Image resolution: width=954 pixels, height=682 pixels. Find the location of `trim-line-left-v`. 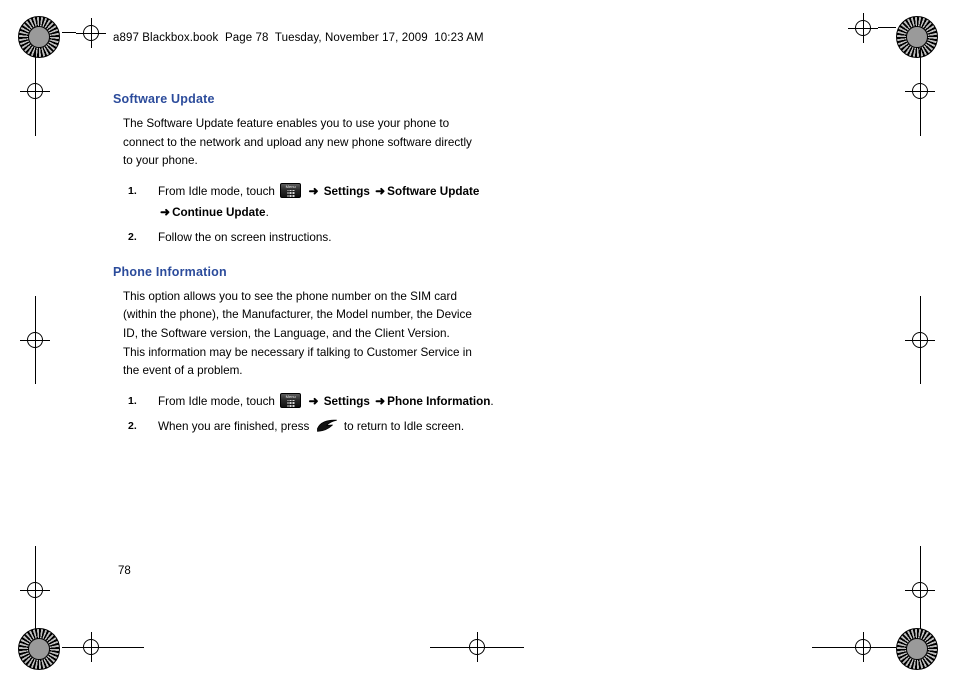

trim-line-left-v is located at coordinates (35, 62).